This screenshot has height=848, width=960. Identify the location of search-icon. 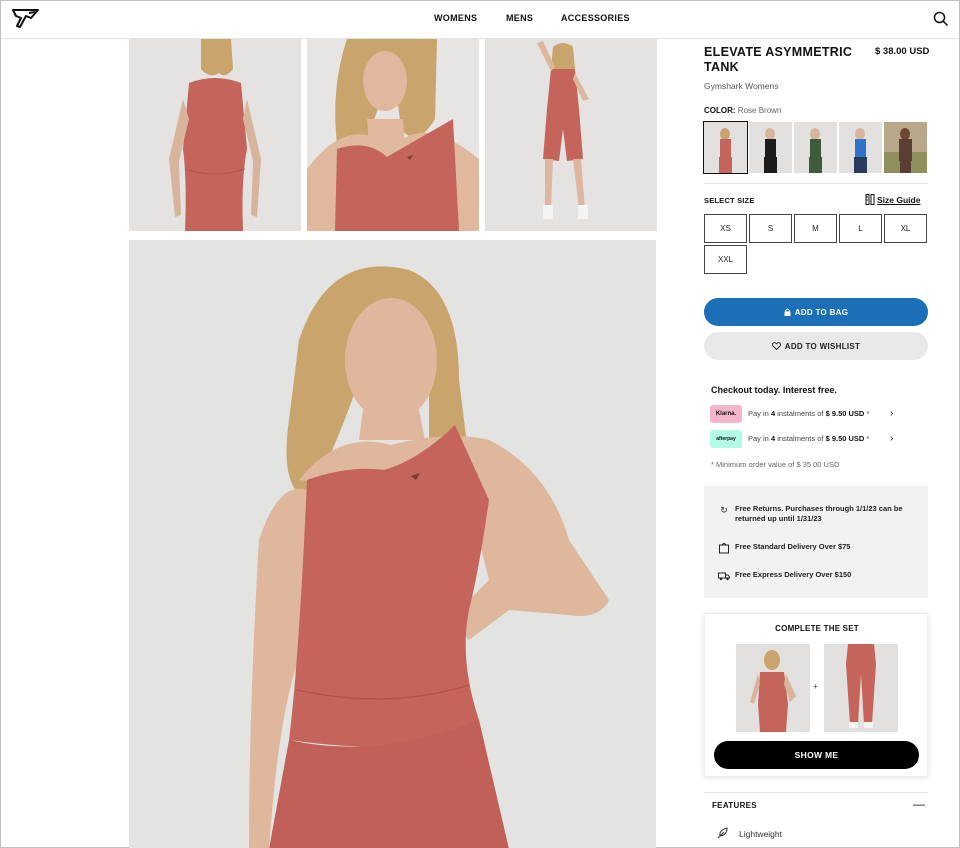
(941, 19).